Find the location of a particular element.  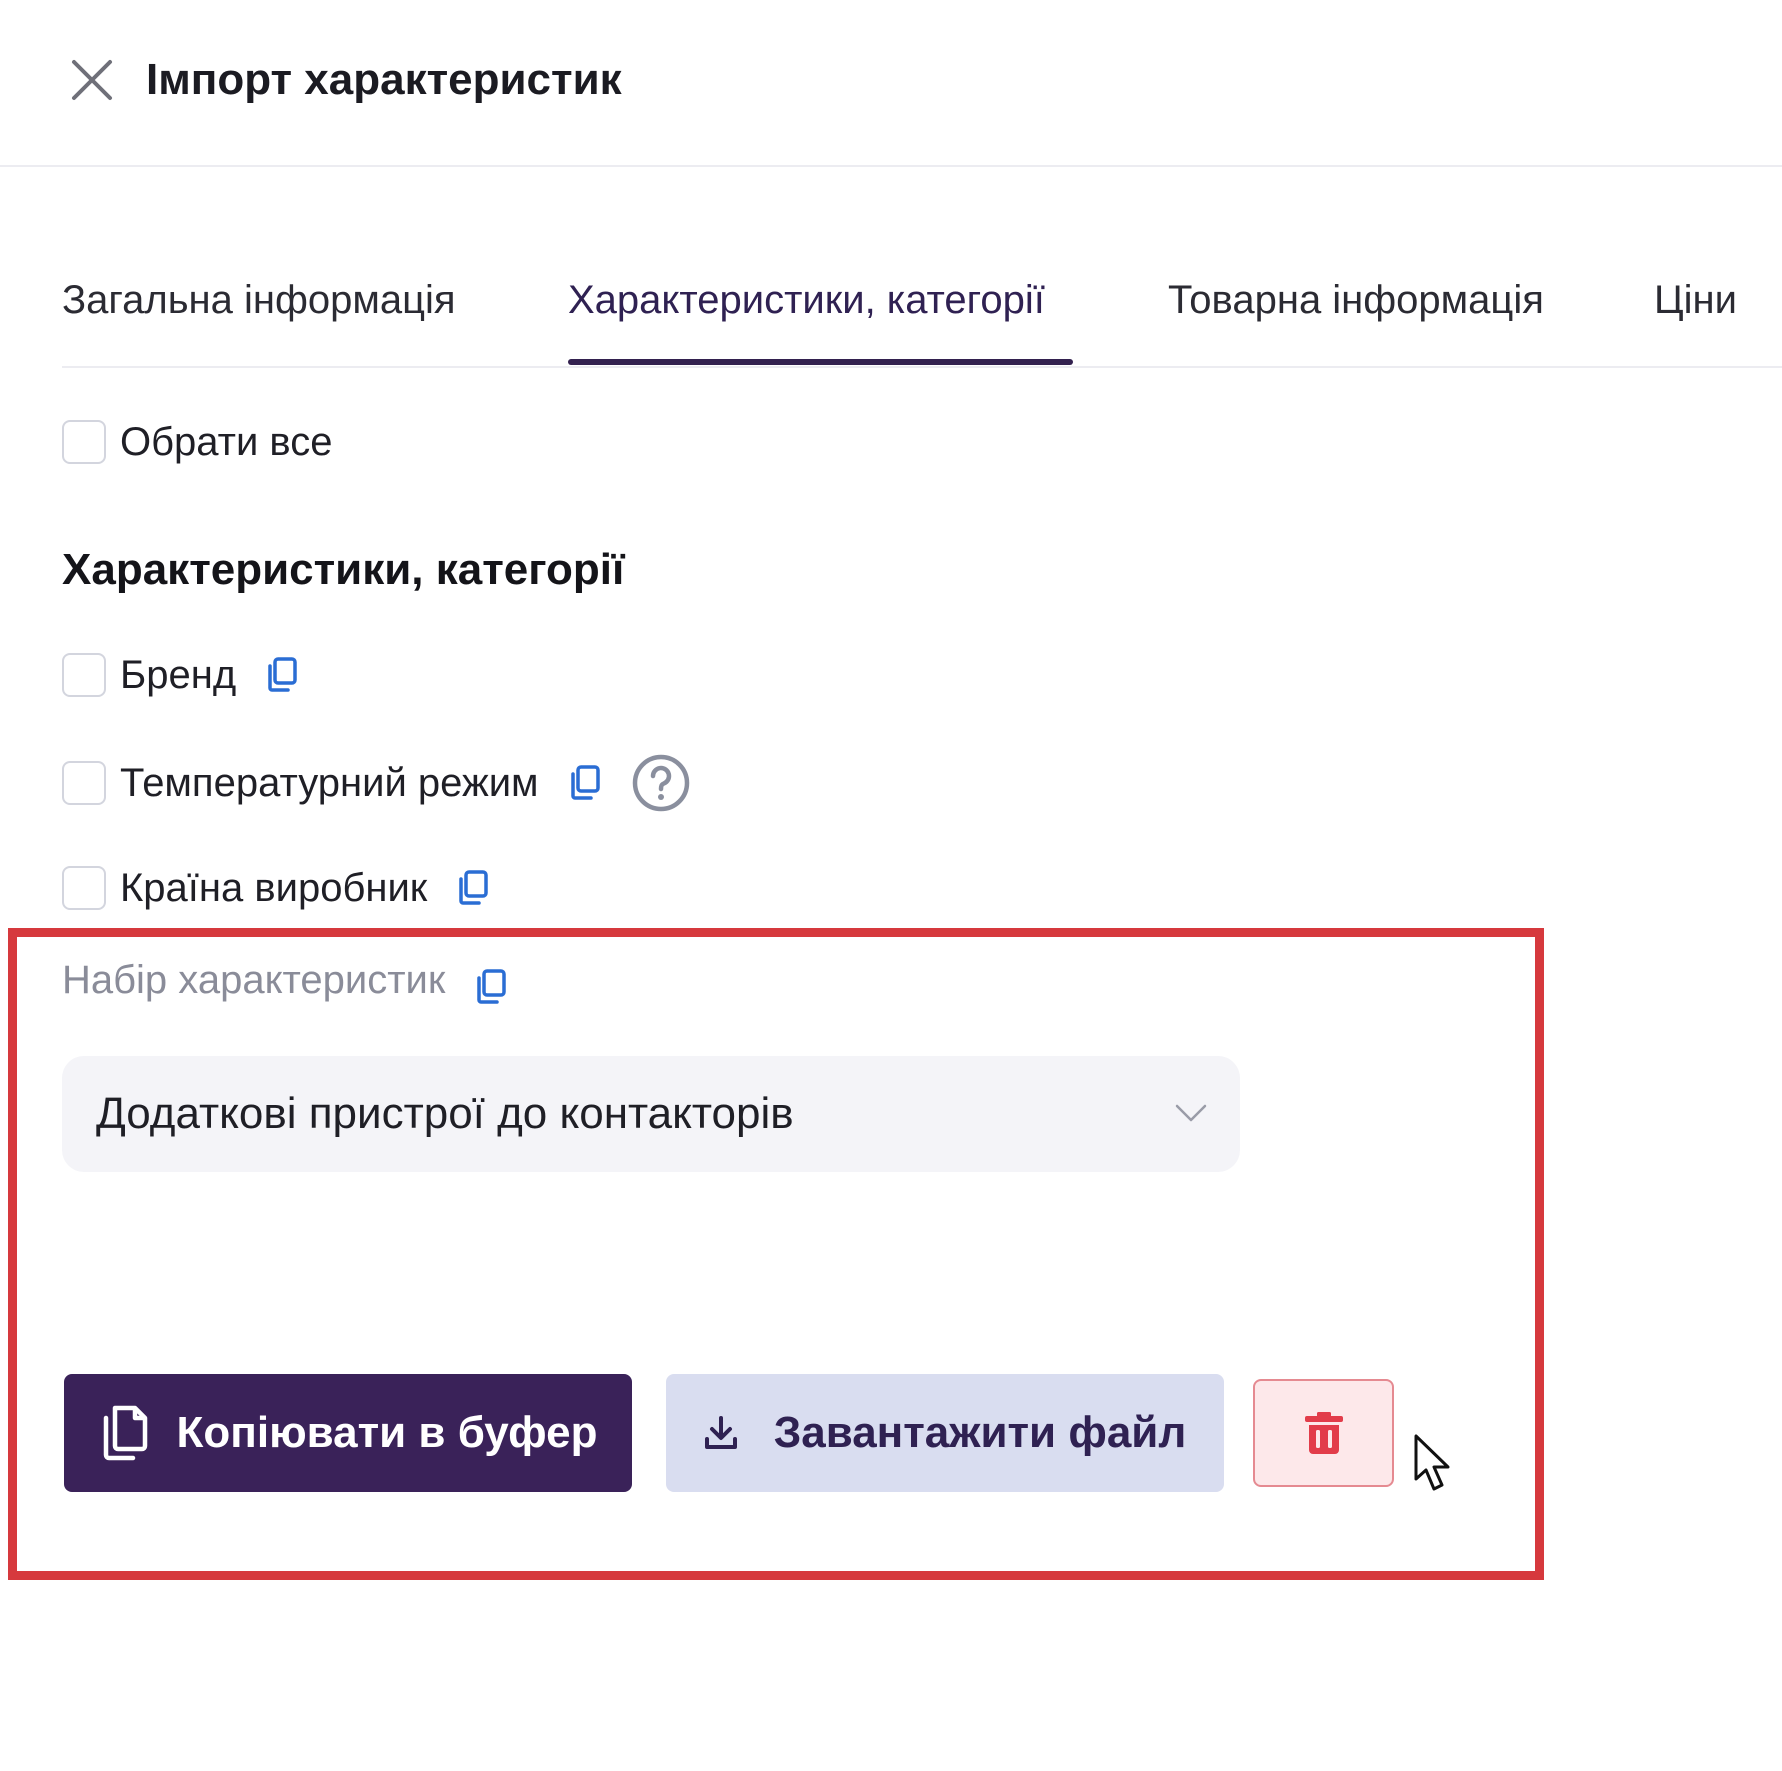

close-icon is located at coordinates (92, 80).